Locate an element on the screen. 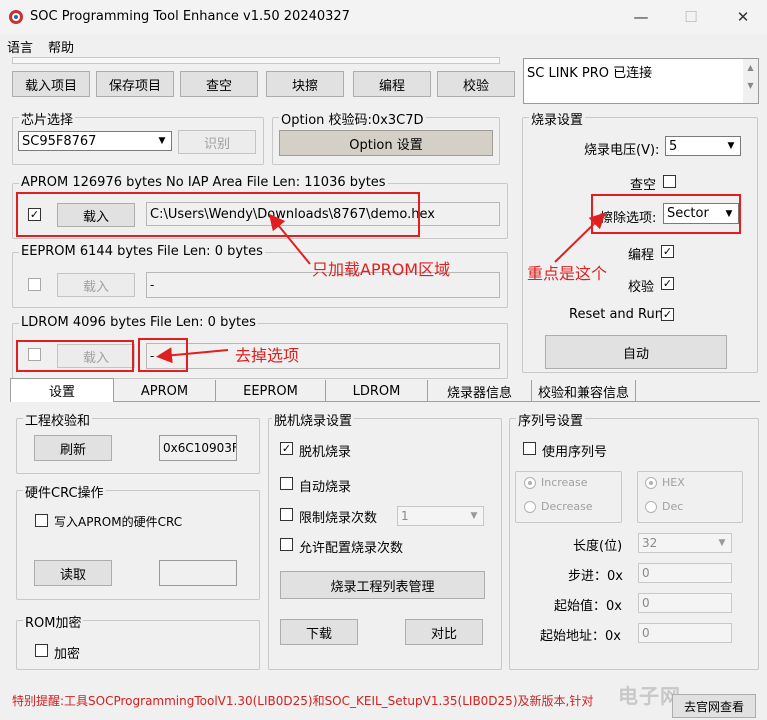  auto-button: 自动 is located at coordinates (636, 352).